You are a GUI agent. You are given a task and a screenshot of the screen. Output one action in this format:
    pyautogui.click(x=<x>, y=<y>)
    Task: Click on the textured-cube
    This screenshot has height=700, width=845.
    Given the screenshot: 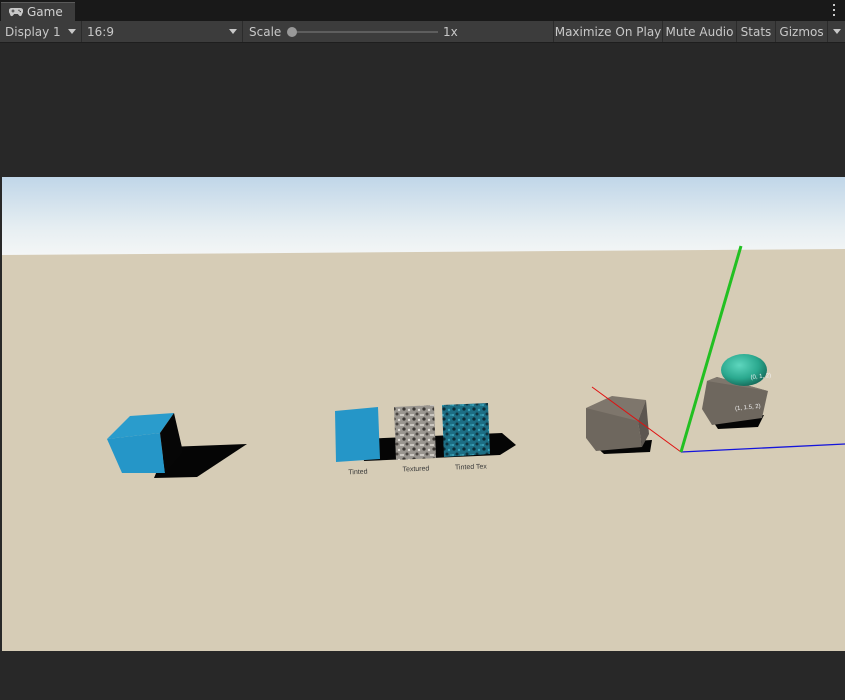 What is the action you would take?
    pyautogui.click(x=415, y=432)
    